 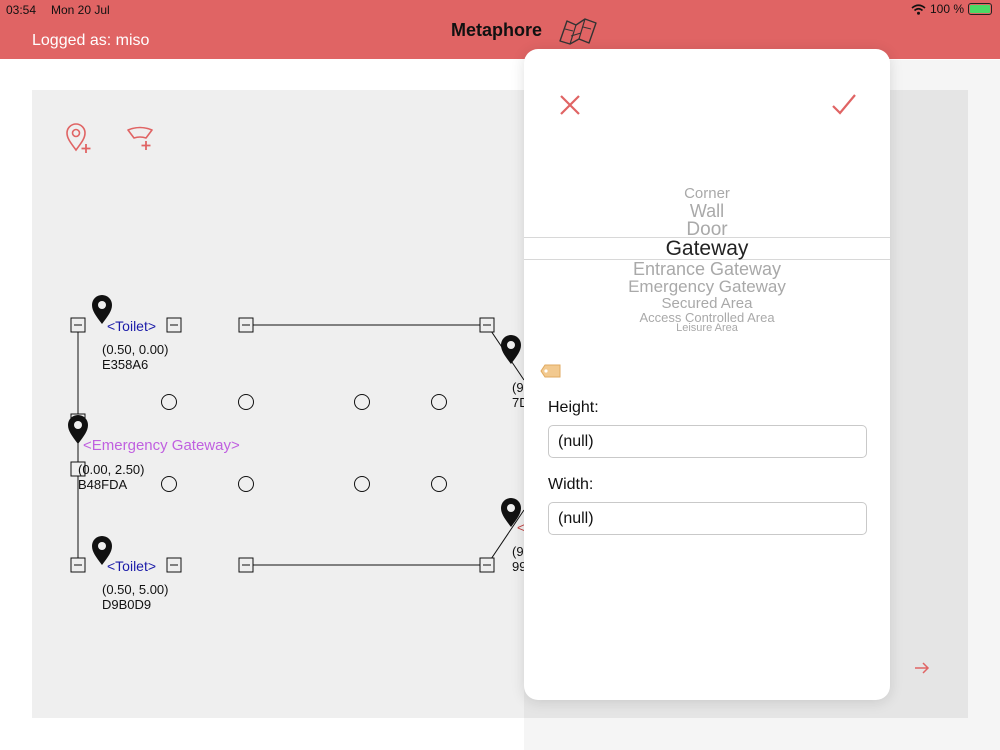 What do you see at coordinates (135, 349) in the screenshot?
I see `node-coords: (0.50, 0.00)` at bounding box center [135, 349].